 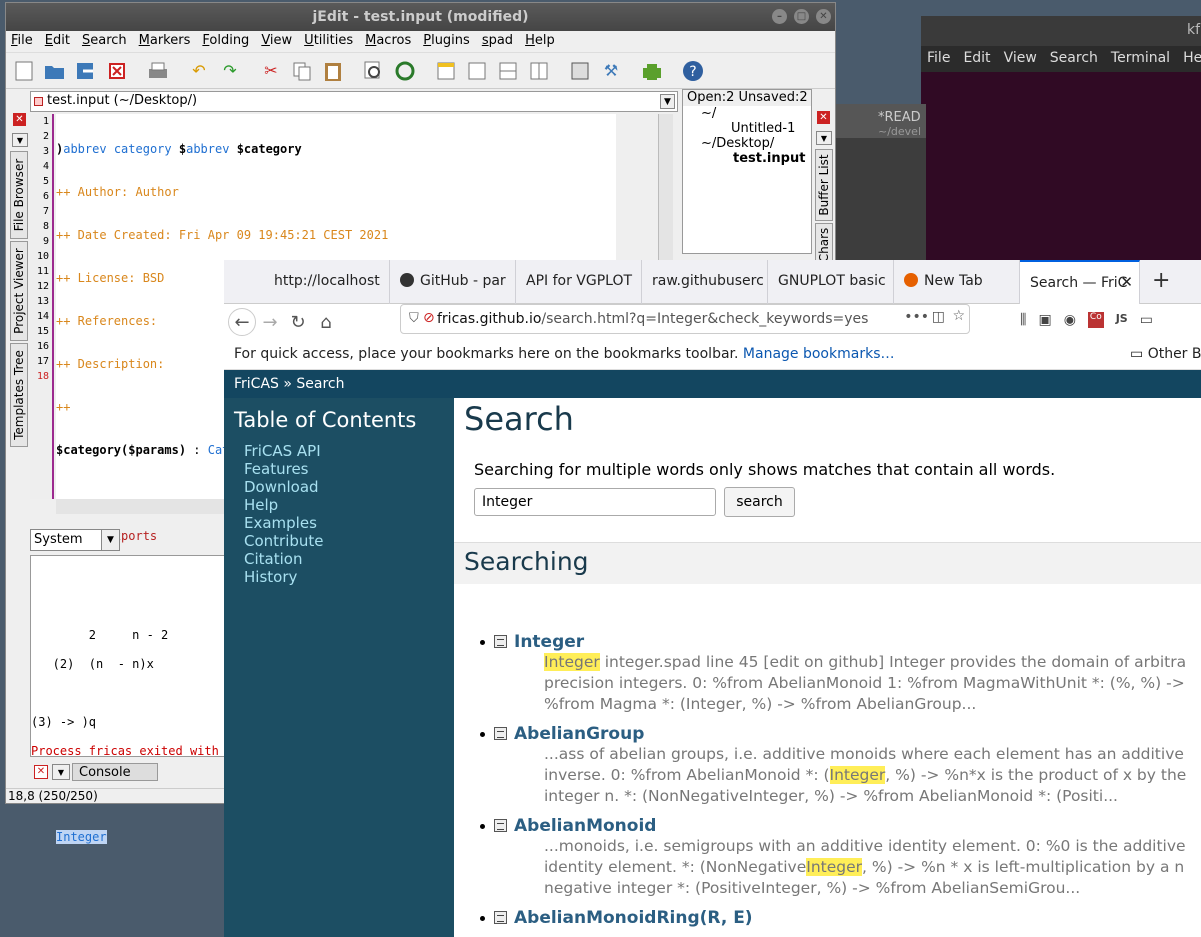 I want to click on cut-icon: ✂, so click(x=271, y=71).